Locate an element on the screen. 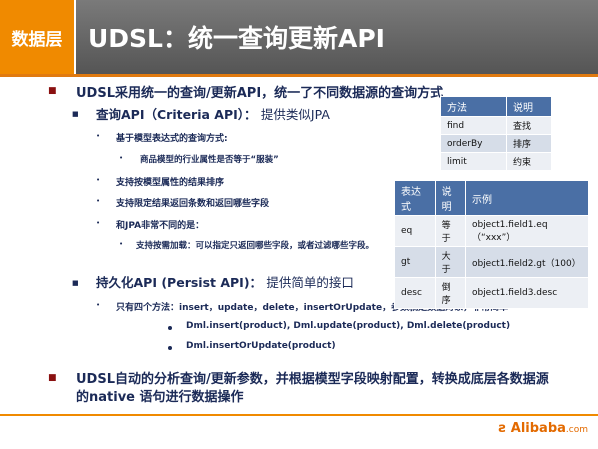  table-cell: object1.field1.eq（“xxx”） is located at coordinates (527, 231).